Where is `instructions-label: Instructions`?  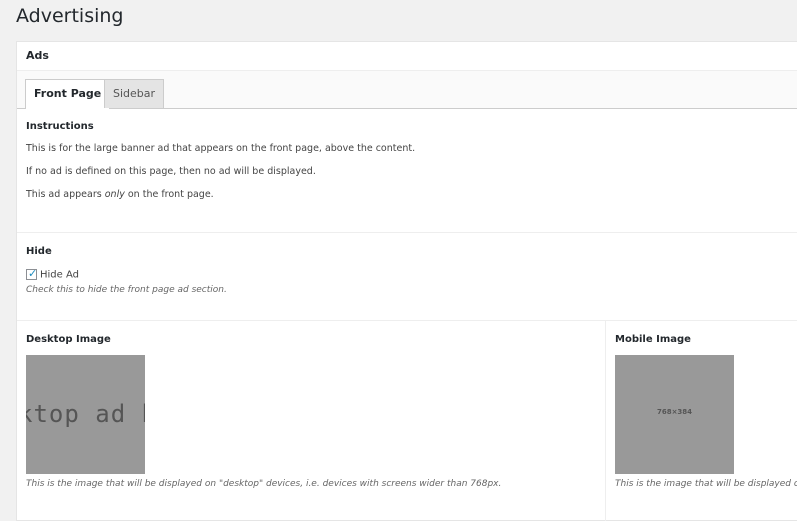 instructions-label: Instructions is located at coordinates (60, 126).